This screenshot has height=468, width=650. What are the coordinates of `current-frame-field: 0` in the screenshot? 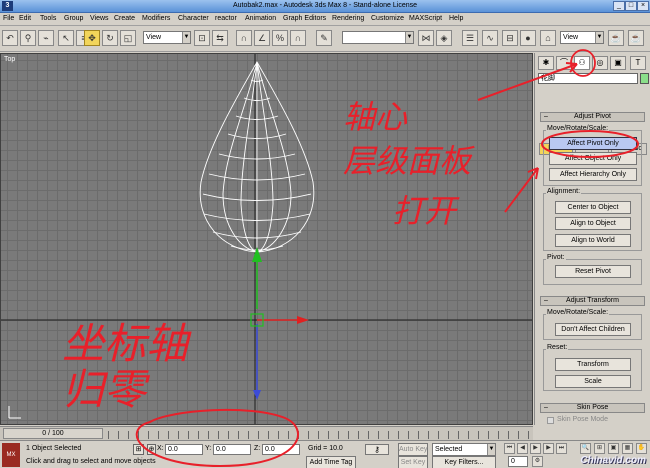 It's located at (518, 461).